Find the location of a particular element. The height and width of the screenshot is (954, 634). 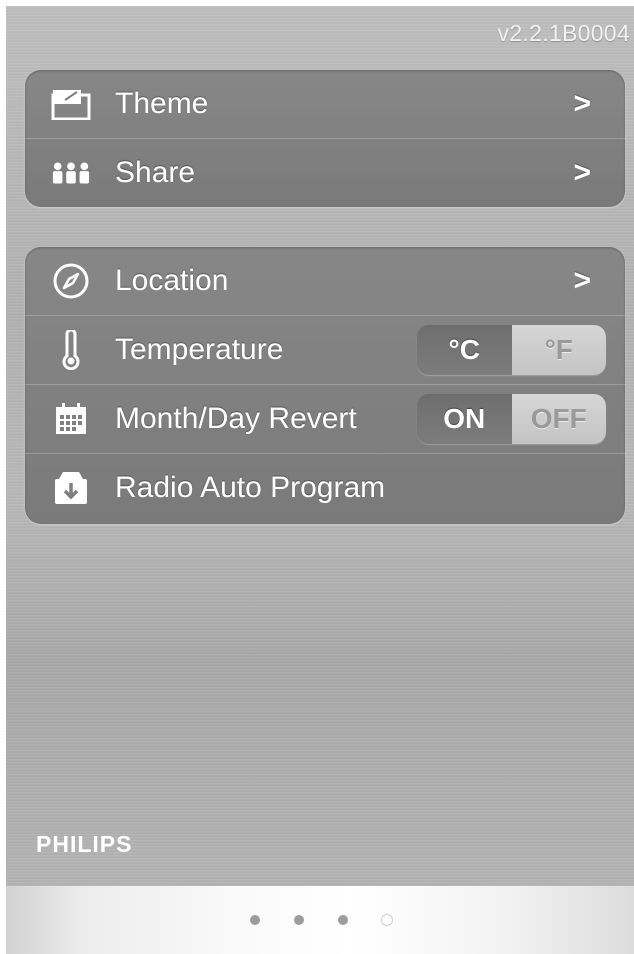

share-row: Share > is located at coordinates (325, 172).